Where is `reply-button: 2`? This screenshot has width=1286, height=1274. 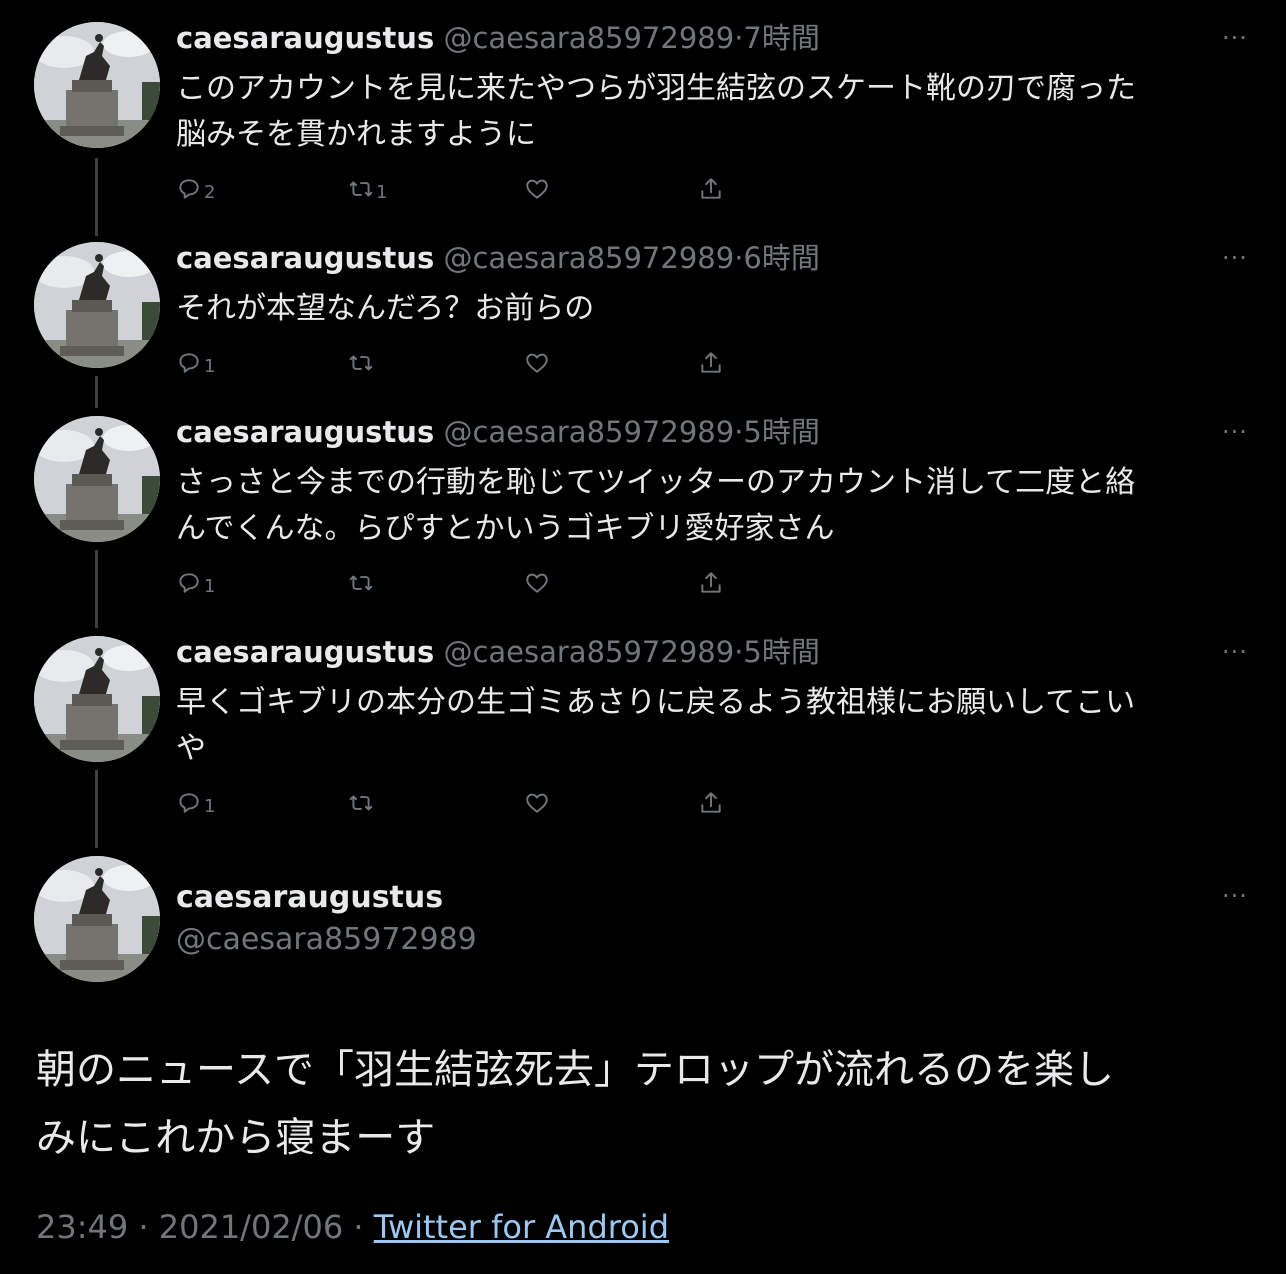
reply-button: 2 is located at coordinates (195, 189).